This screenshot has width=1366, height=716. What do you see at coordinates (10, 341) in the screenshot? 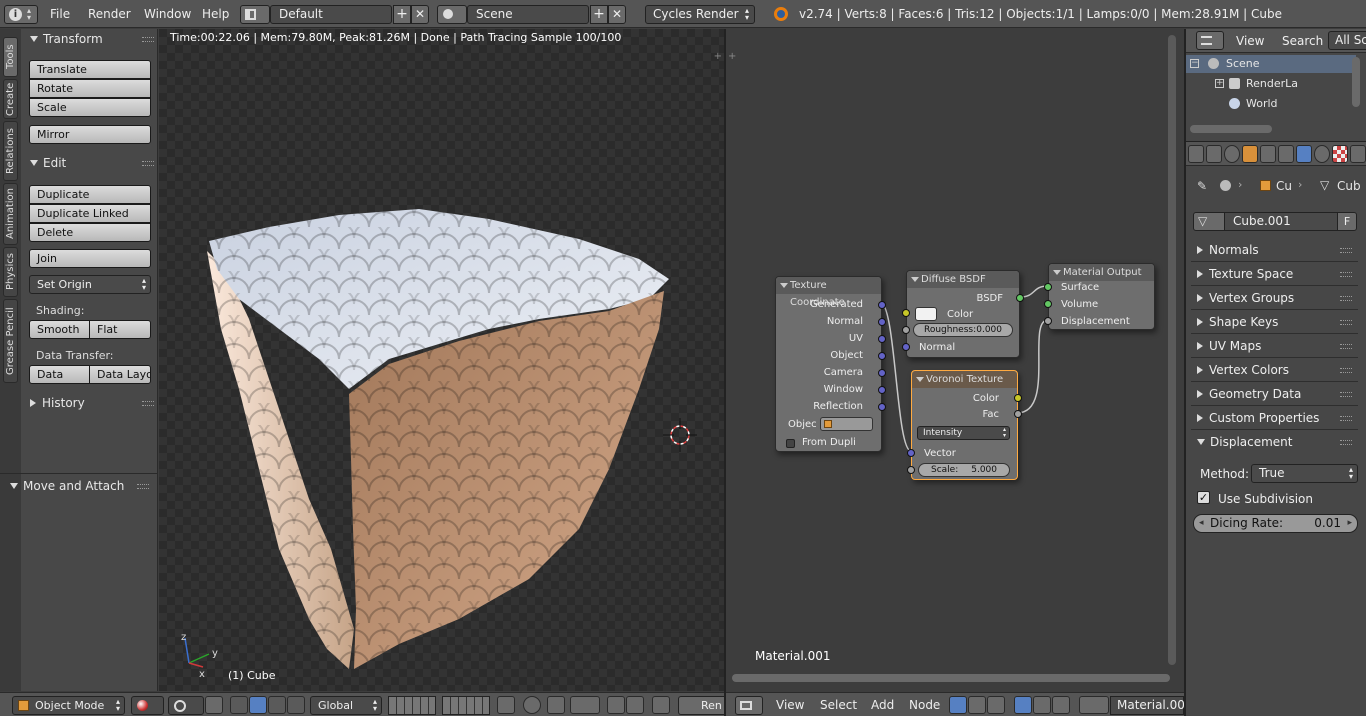
I see `tab-grease-pencil: Grease Pencil` at bounding box center [10, 341].